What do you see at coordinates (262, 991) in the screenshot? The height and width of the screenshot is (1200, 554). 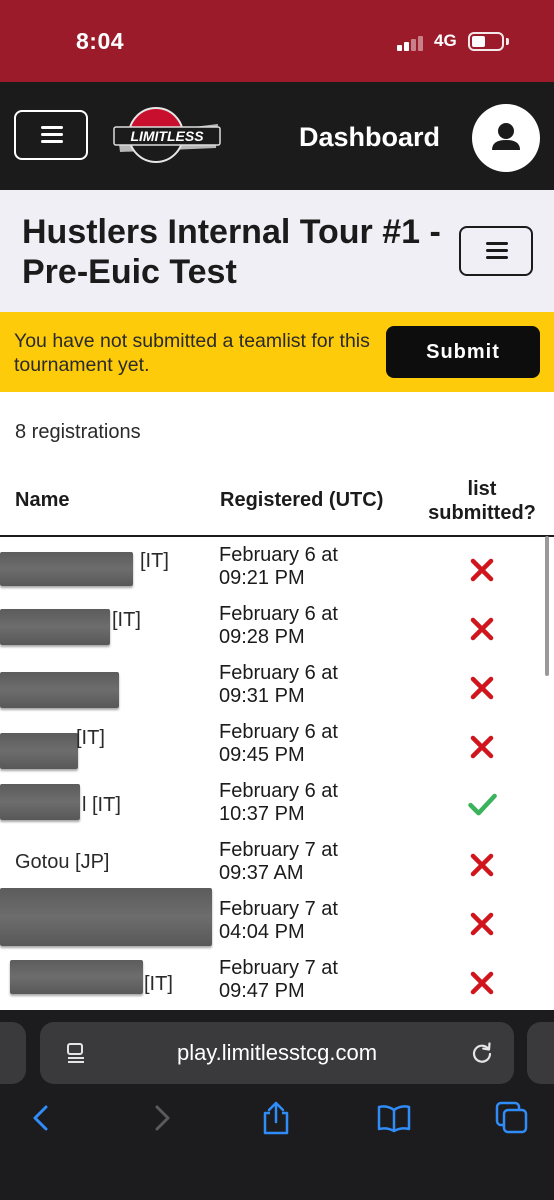 I see `registered-time: 09:47 PM` at bounding box center [262, 991].